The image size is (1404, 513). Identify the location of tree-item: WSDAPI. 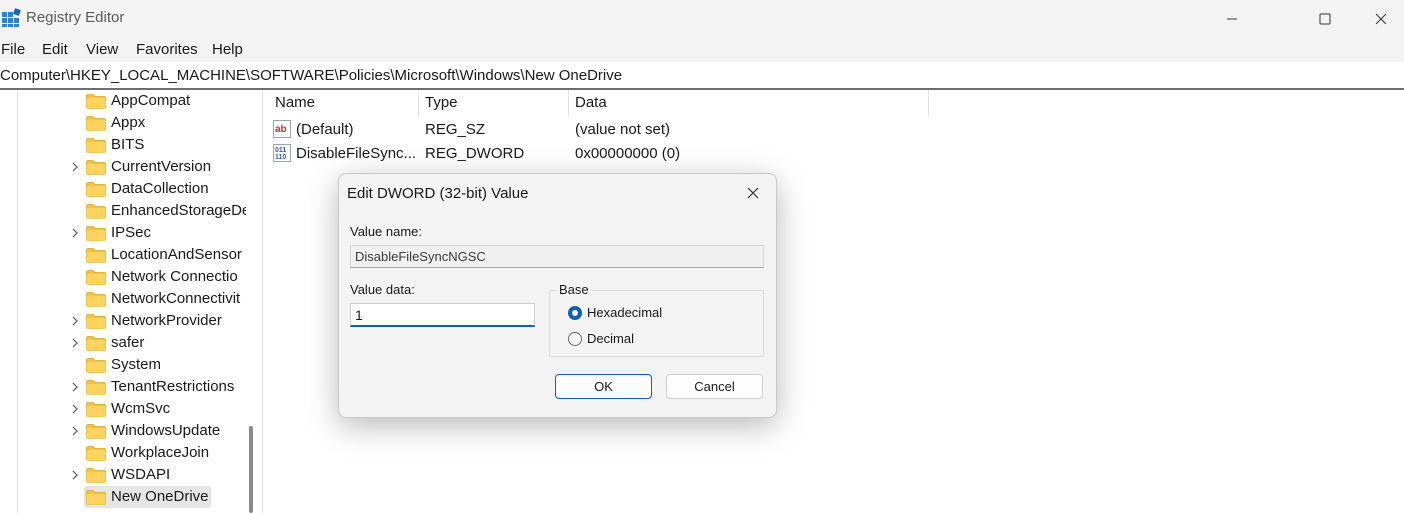
(120, 475).